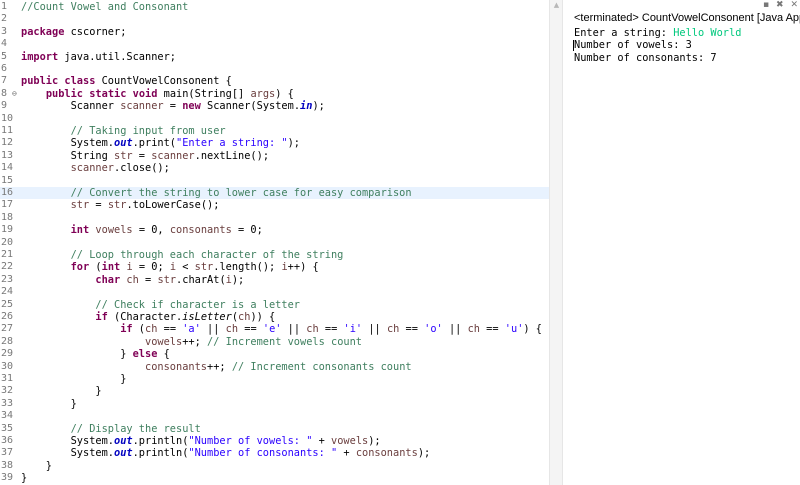 The width and height of the screenshot is (800, 485). I want to click on code-line: 18, so click(274, 218).